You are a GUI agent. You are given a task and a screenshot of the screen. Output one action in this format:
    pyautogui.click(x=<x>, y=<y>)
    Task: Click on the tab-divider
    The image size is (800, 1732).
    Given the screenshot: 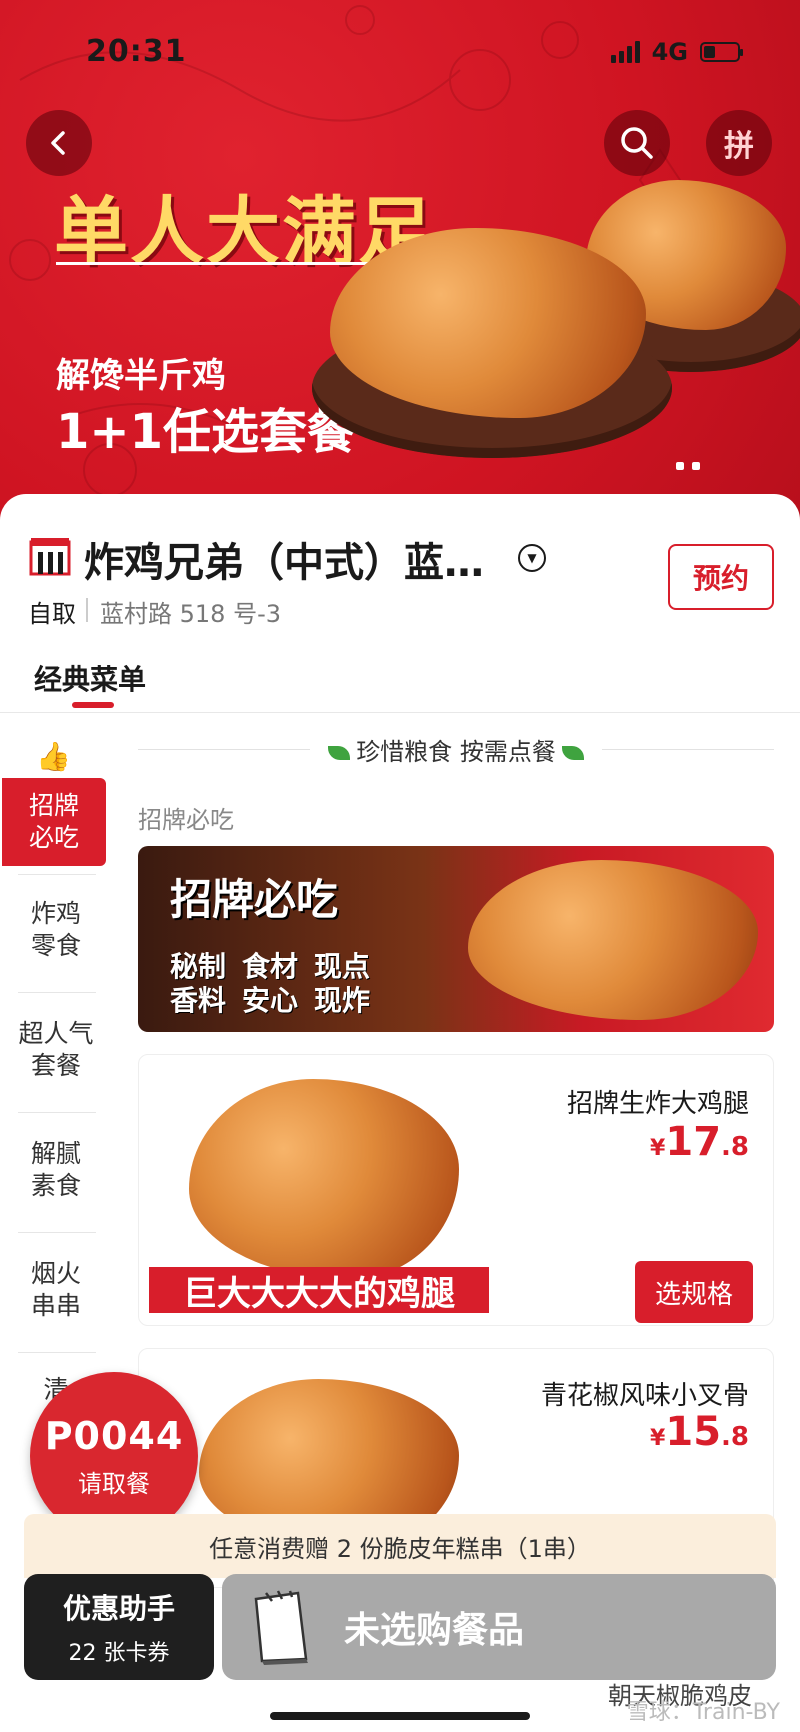 What is the action you would take?
    pyautogui.click(x=400, y=712)
    